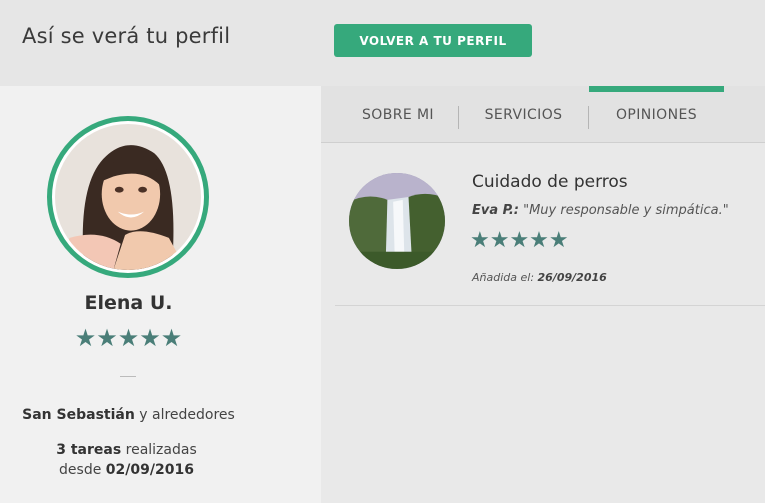 The image size is (765, 503). I want to click on since-date: 02/09/2016, so click(149, 470).